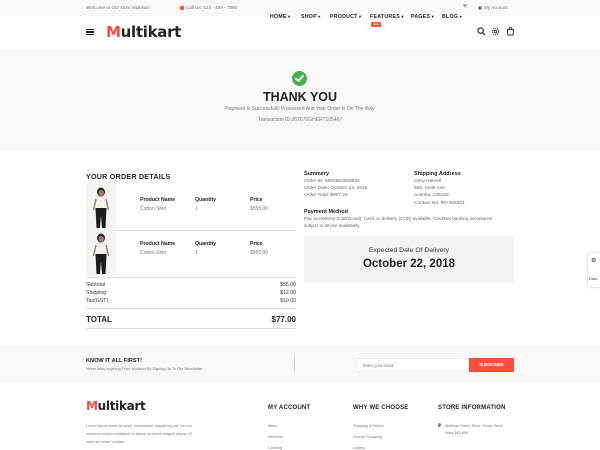 Image resolution: width=600 pixels, height=450 pixels. I want to click on nav-features: FEATURES▾, so click(386, 17).